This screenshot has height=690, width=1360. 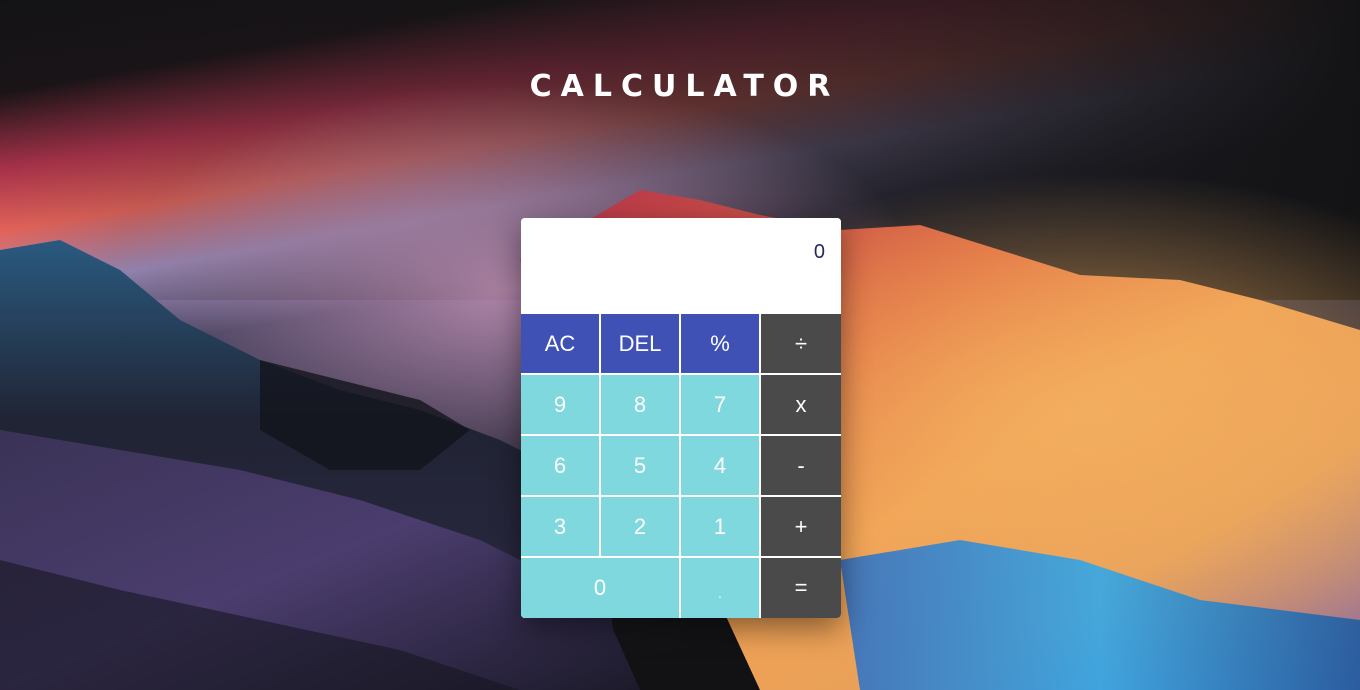 I want to click on digit-9-button: 9, so click(x=561, y=405).